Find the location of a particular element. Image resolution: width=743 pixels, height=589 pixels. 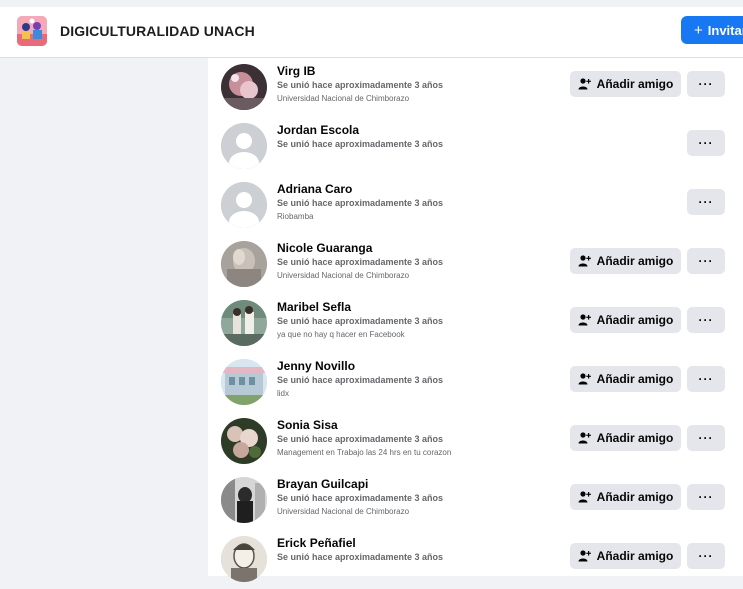

member-extra-info: Riobamba is located at coordinates (295, 216).